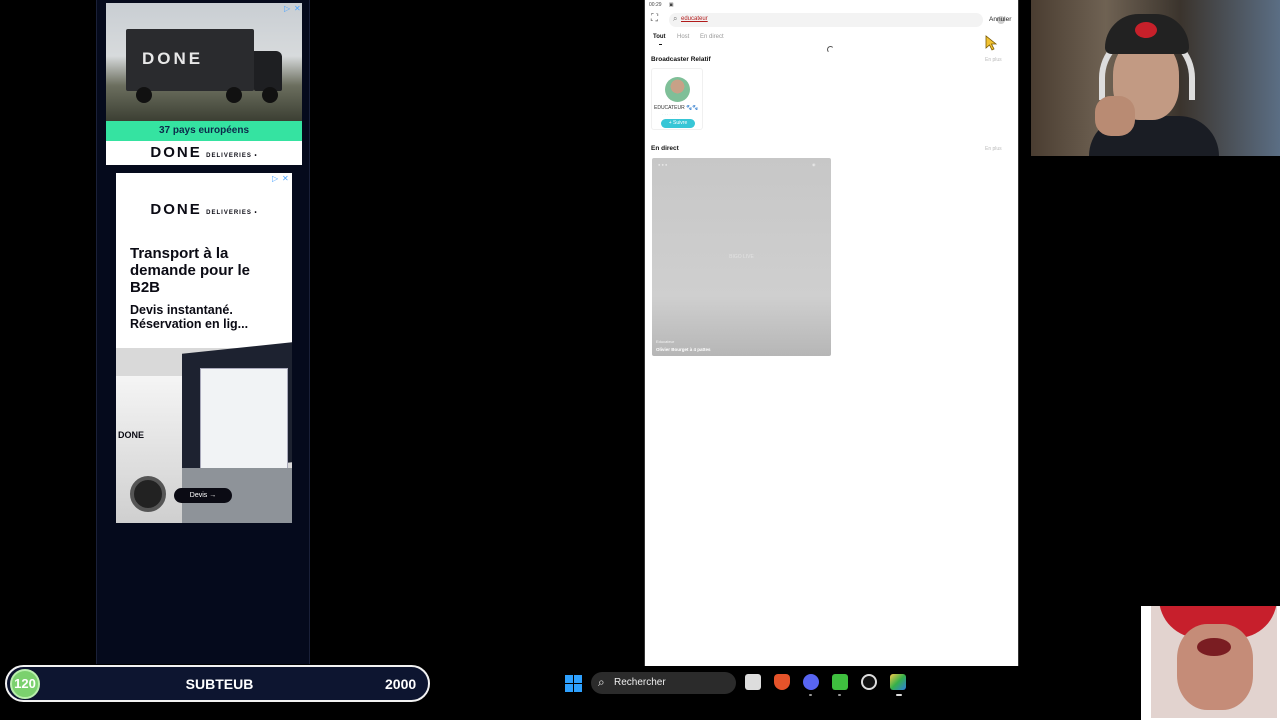 This screenshot has height=720, width=1280. What do you see at coordinates (683, 37) in the screenshot?
I see `tab-host: Host` at bounding box center [683, 37].